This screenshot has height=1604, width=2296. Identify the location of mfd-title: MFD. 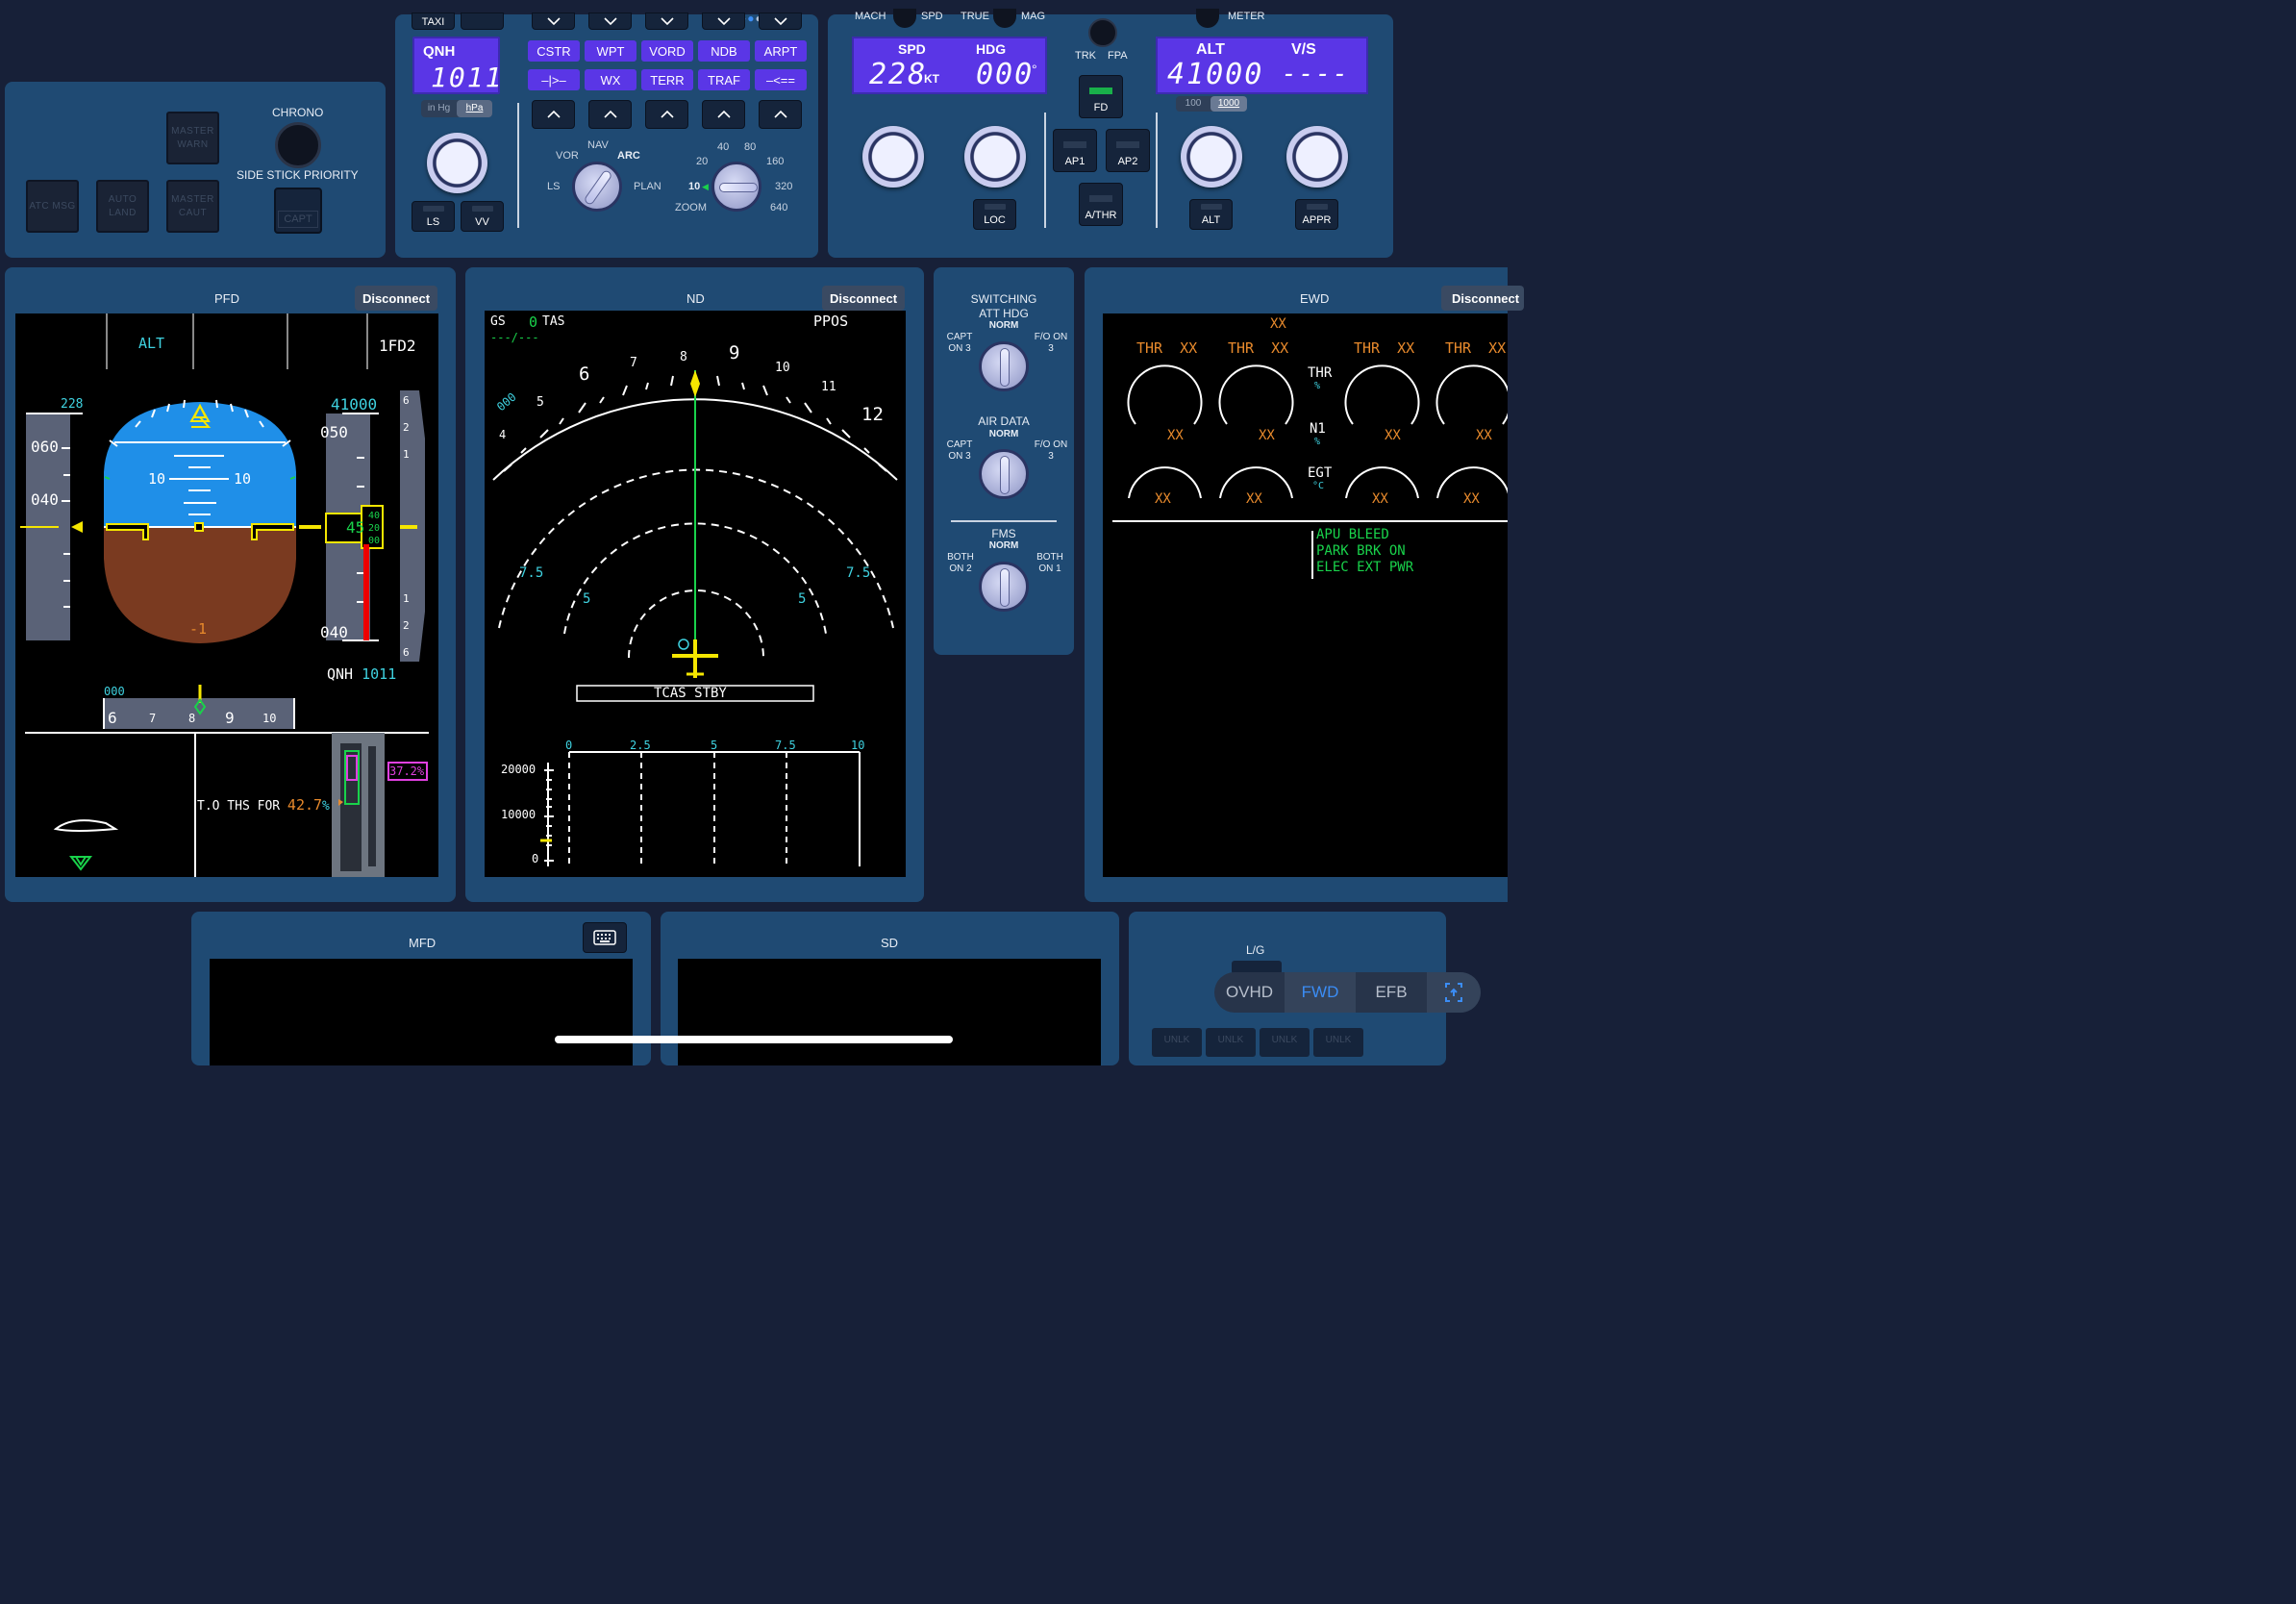
(423, 943).